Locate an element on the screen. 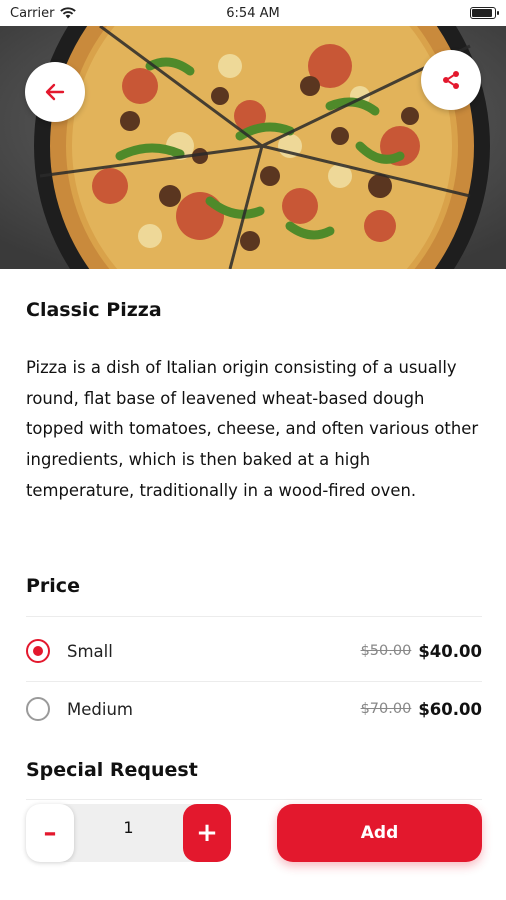  original-price: $50.00 is located at coordinates (386, 651).